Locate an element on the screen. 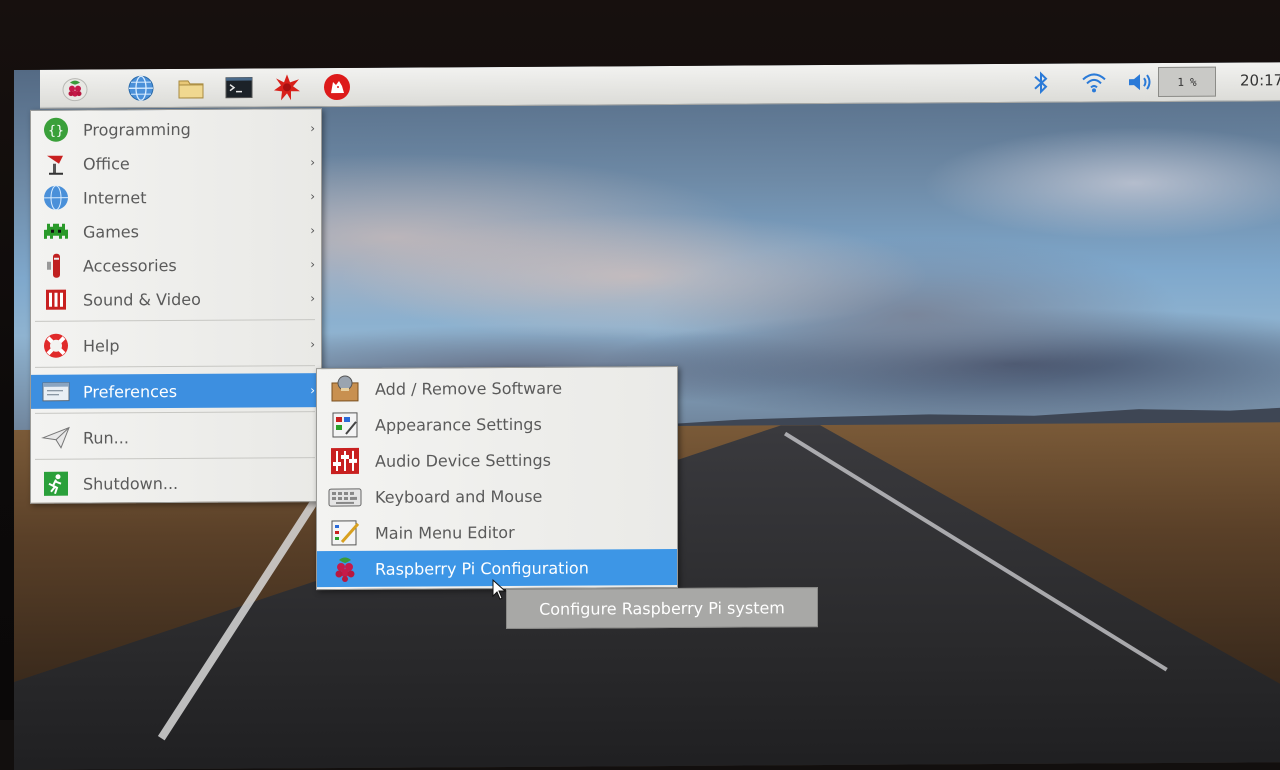 Image resolution: width=1280 pixels, height=770 pixels. web-browser-launcher is located at coordinates (141, 88).